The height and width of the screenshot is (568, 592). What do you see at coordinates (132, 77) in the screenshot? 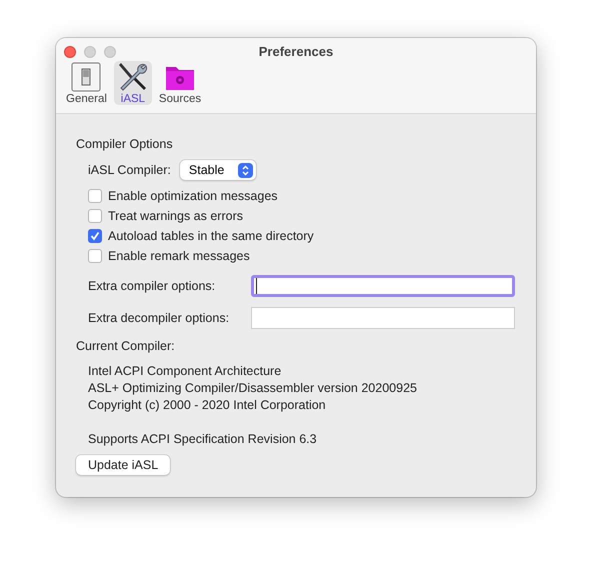
I see `tools-icon` at bounding box center [132, 77].